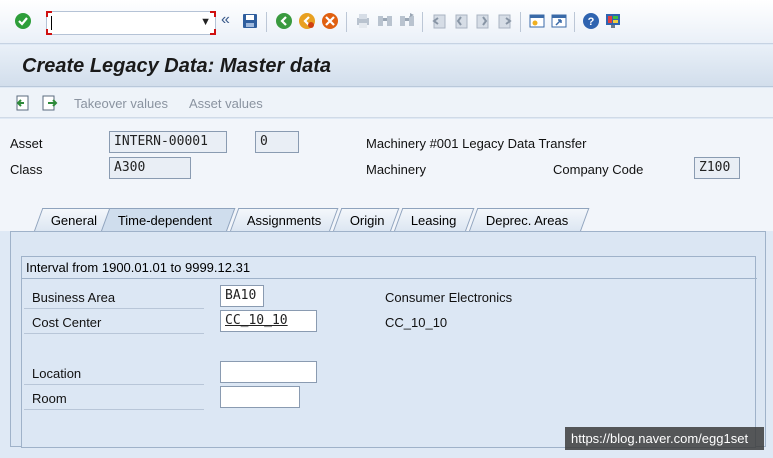 This screenshot has width=773, height=458. I want to click on create-session-icon, so click(537, 21).